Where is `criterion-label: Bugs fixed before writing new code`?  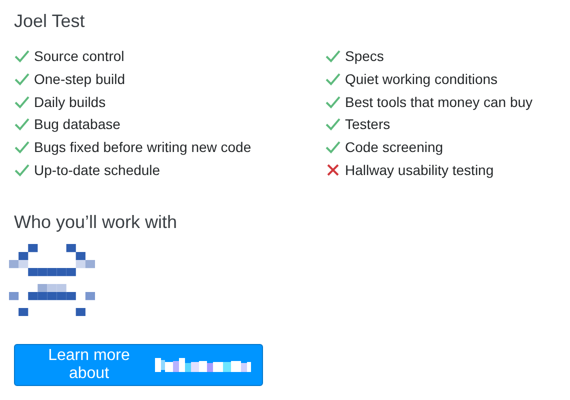 criterion-label: Bugs fixed before writing new code is located at coordinates (143, 147).